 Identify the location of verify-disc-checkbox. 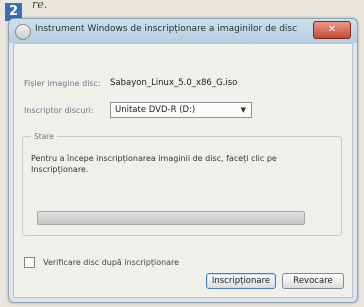
(29, 262).